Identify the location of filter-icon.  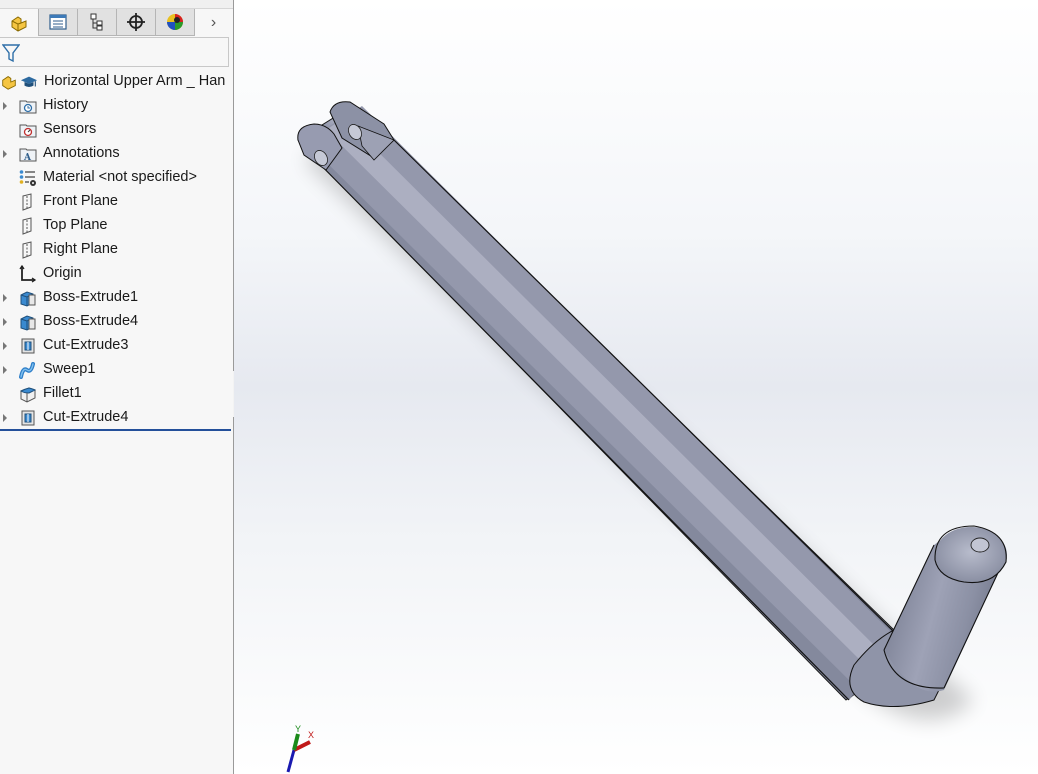
(11, 53).